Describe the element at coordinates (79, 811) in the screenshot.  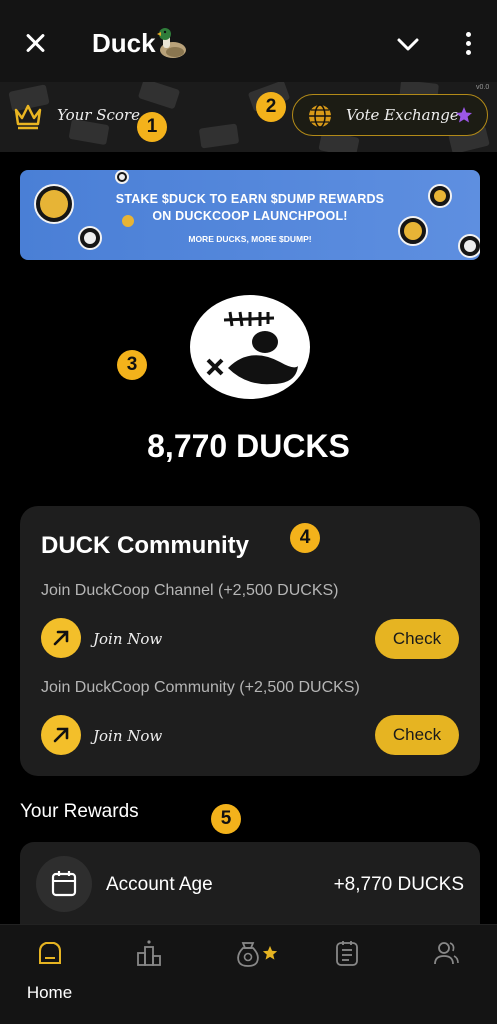
I see `rewards-title: Your Rewards` at that location.